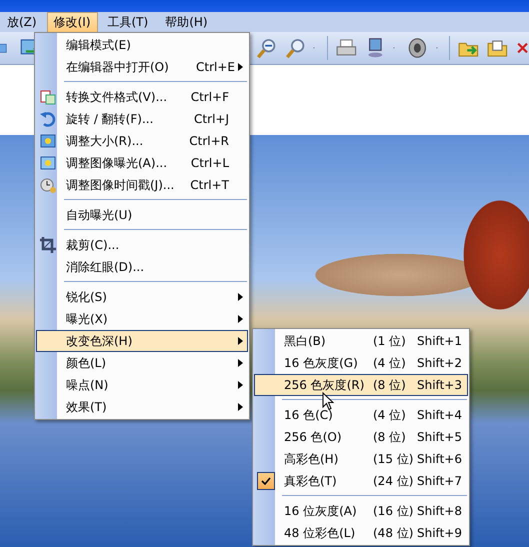 Image resolution: width=529 pixels, height=547 pixels. Describe the element at coordinates (295, 48) in the screenshot. I see `zoom-in-icon` at that location.